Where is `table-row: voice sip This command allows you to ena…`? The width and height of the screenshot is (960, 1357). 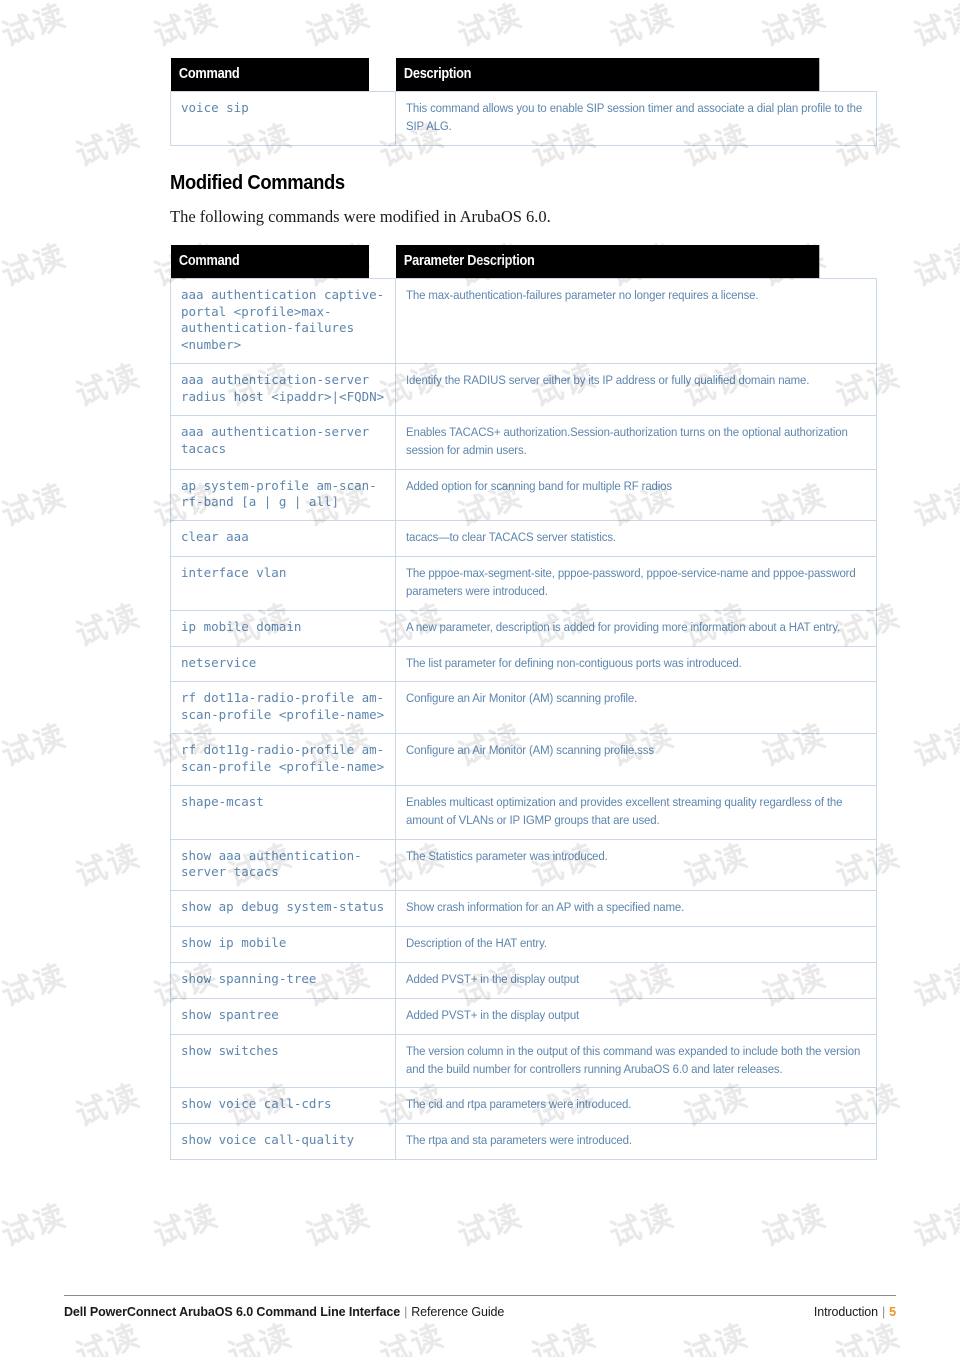 table-row: voice sip This command allows you to ena… is located at coordinates (523, 118).